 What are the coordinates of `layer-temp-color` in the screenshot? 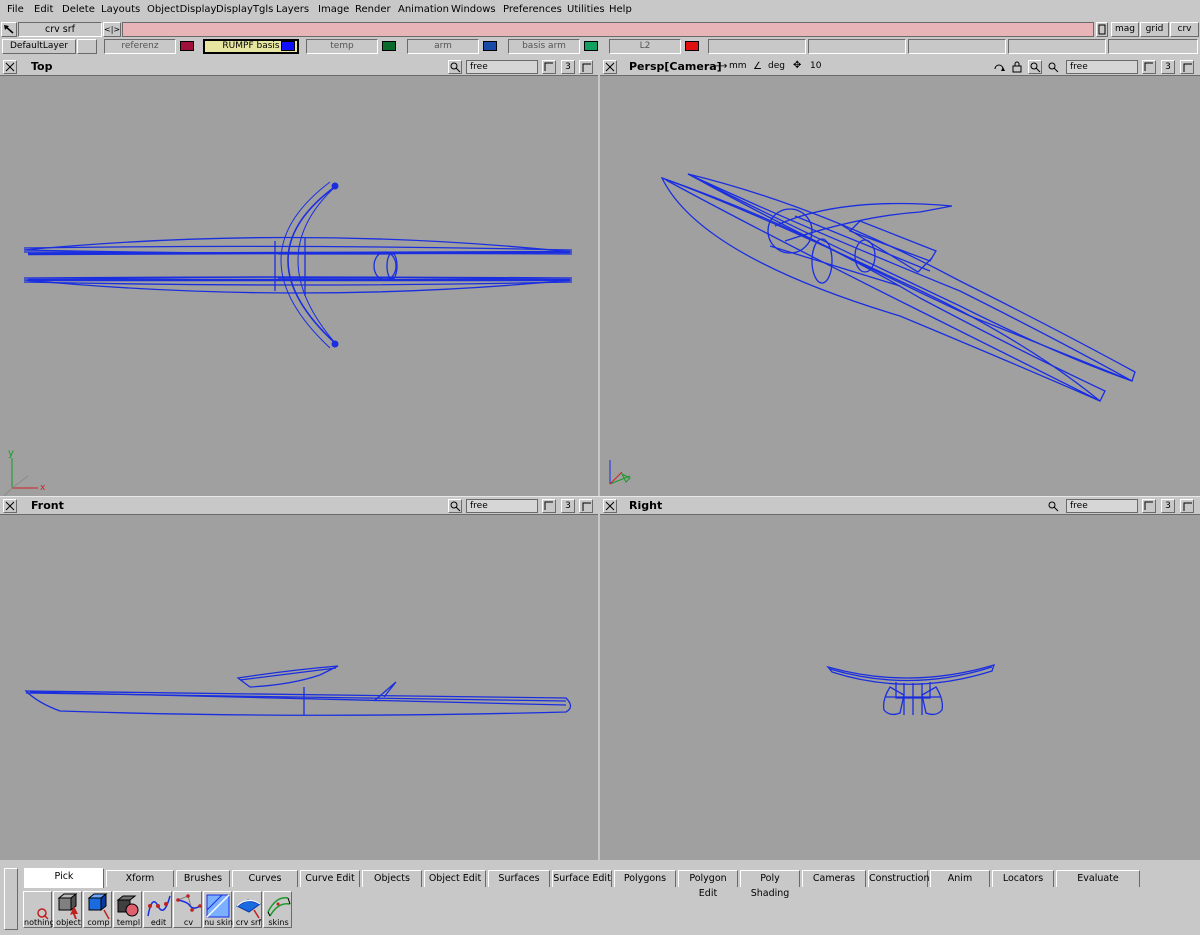 It's located at (389, 46).